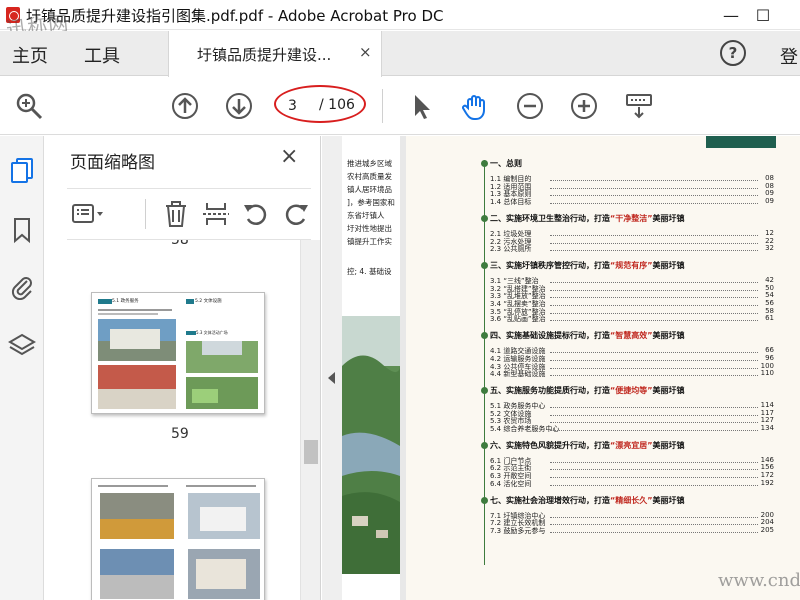  Describe the element at coordinates (733, 53) in the screenshot. I see `help-icon: ?` at that location.